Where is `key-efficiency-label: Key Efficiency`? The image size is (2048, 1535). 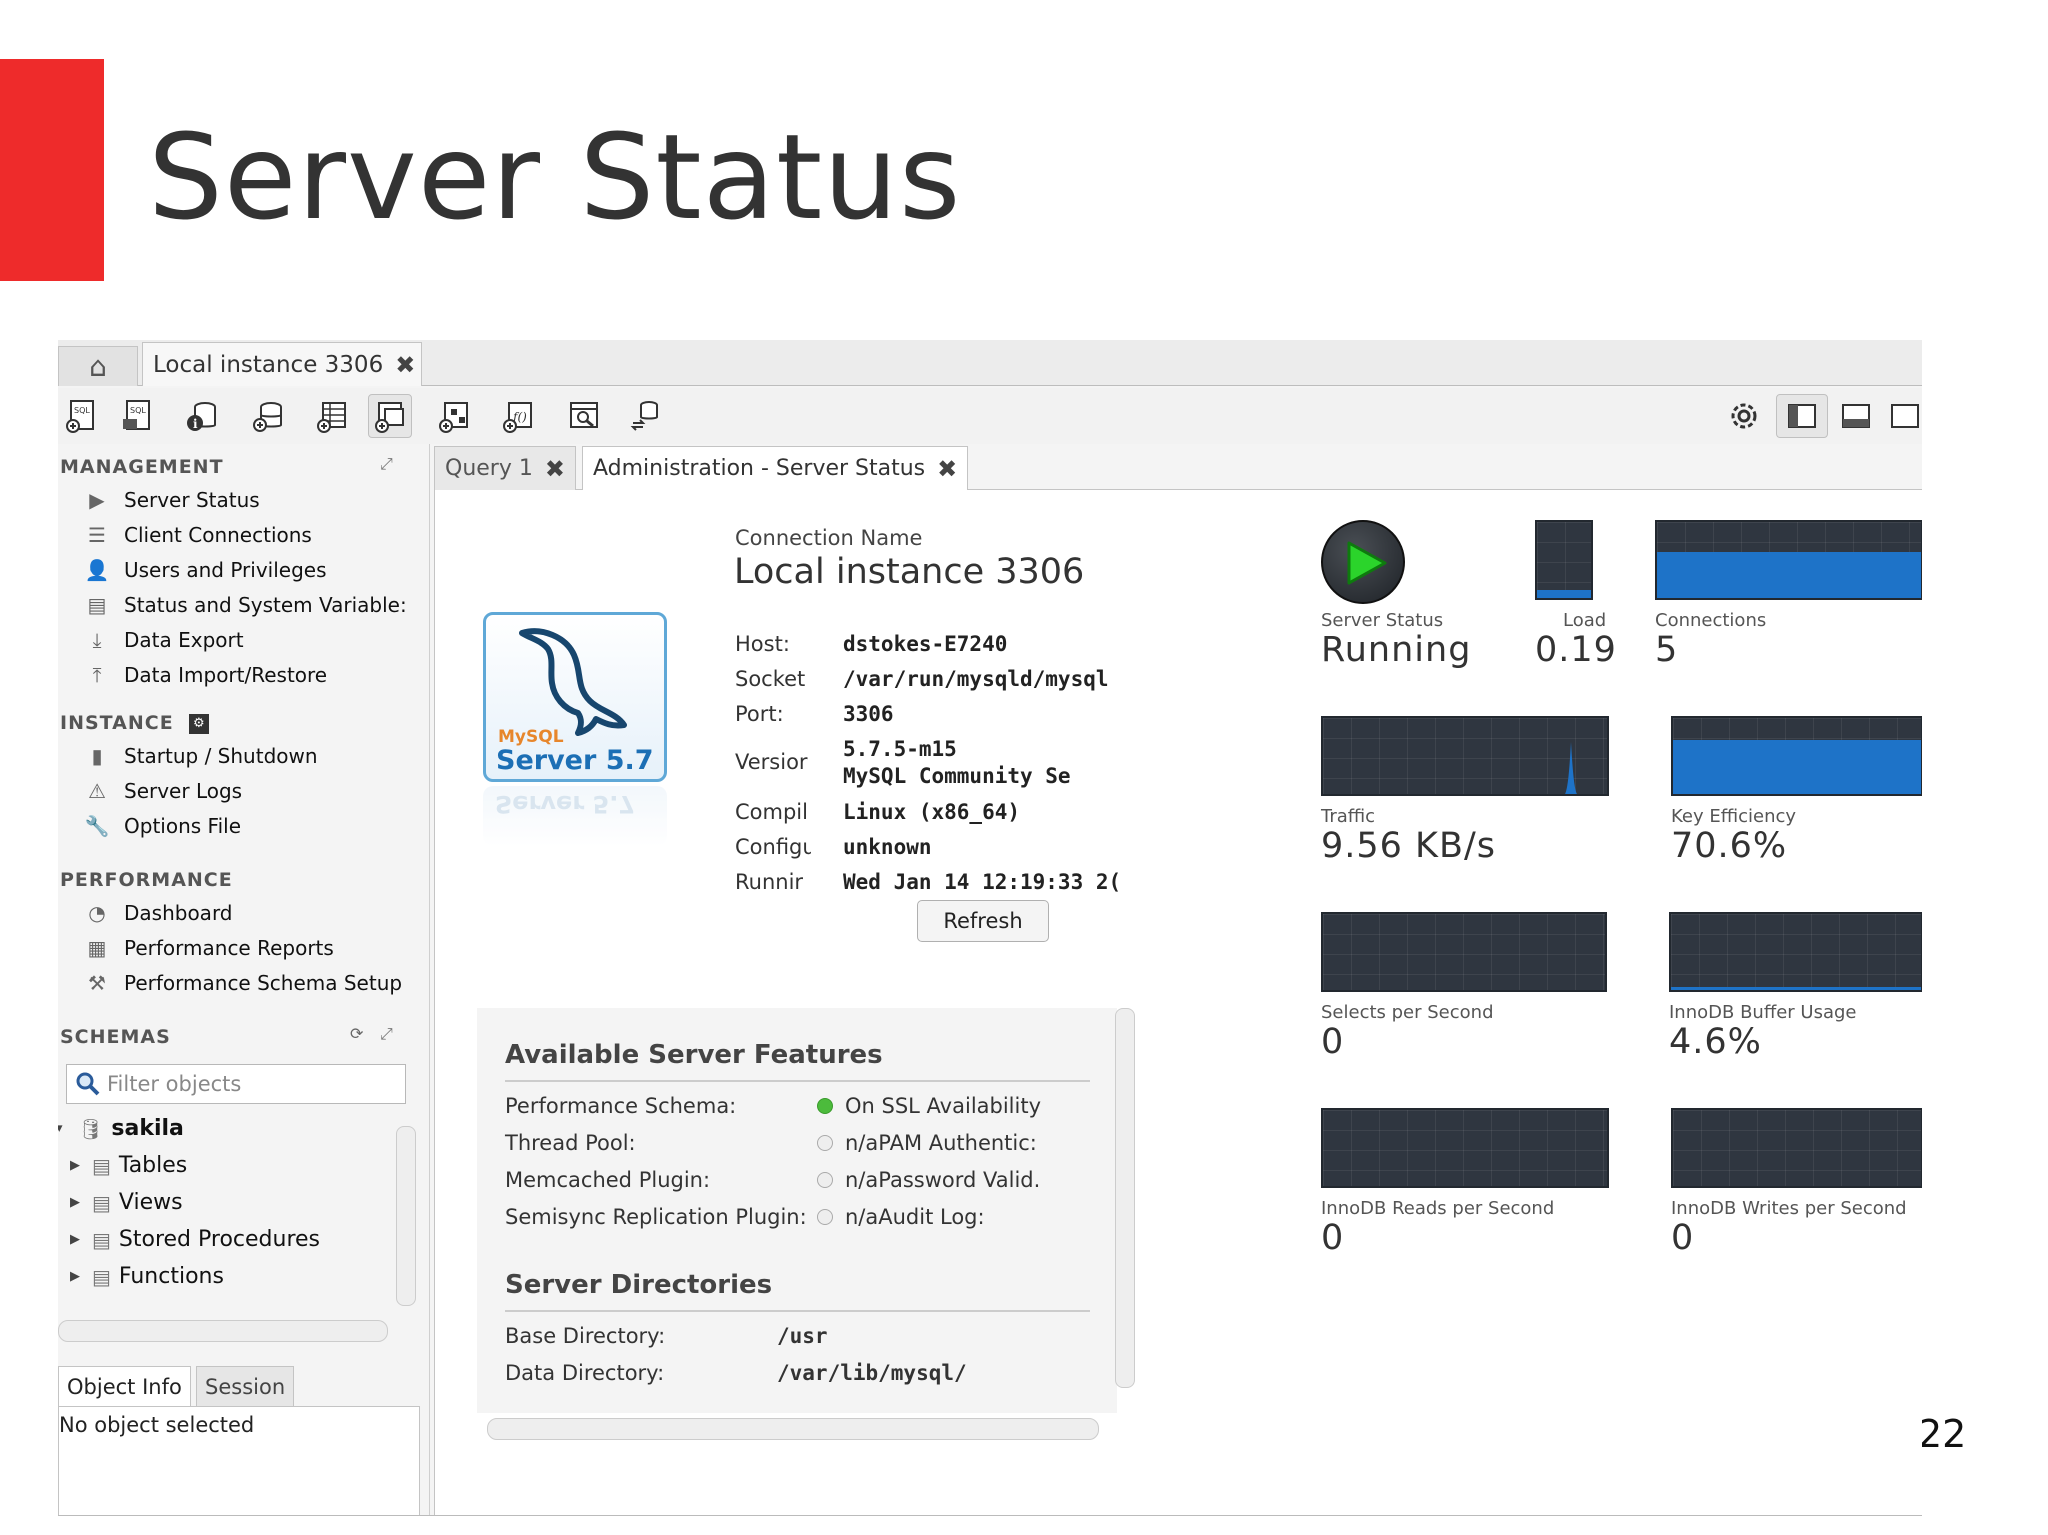 key-efficiency-label: Key Efficiency is located at coordinates (1734, 816).